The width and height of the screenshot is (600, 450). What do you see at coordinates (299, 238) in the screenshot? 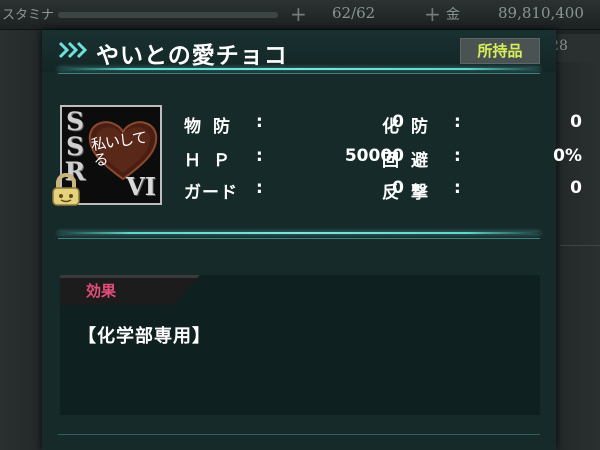
I see `stats-divider-thin` at bounding box center [299, 238].